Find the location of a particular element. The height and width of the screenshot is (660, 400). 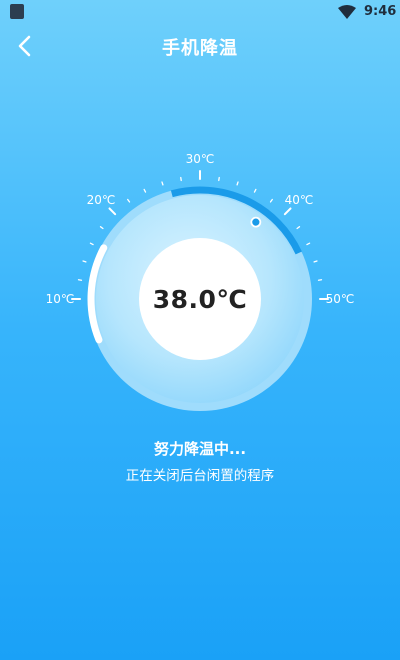

gauge-tick-label: 50℃ is located at coordinates (340, 299).